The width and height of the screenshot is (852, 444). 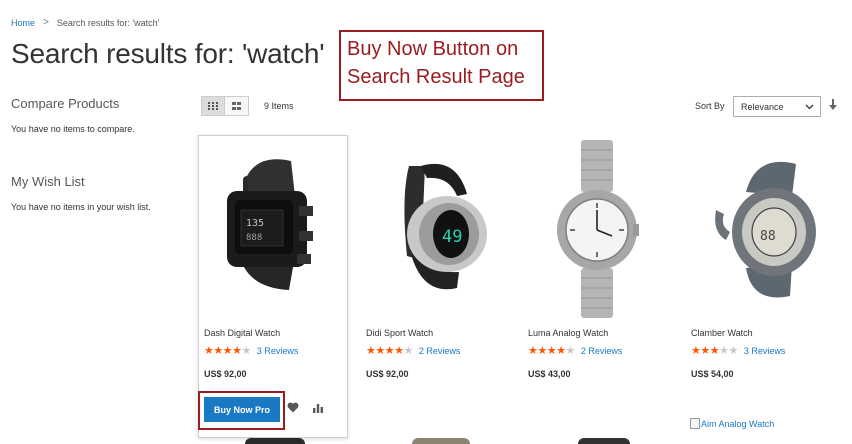 I want to click on product-image: 49, so click(x=436, y=228).